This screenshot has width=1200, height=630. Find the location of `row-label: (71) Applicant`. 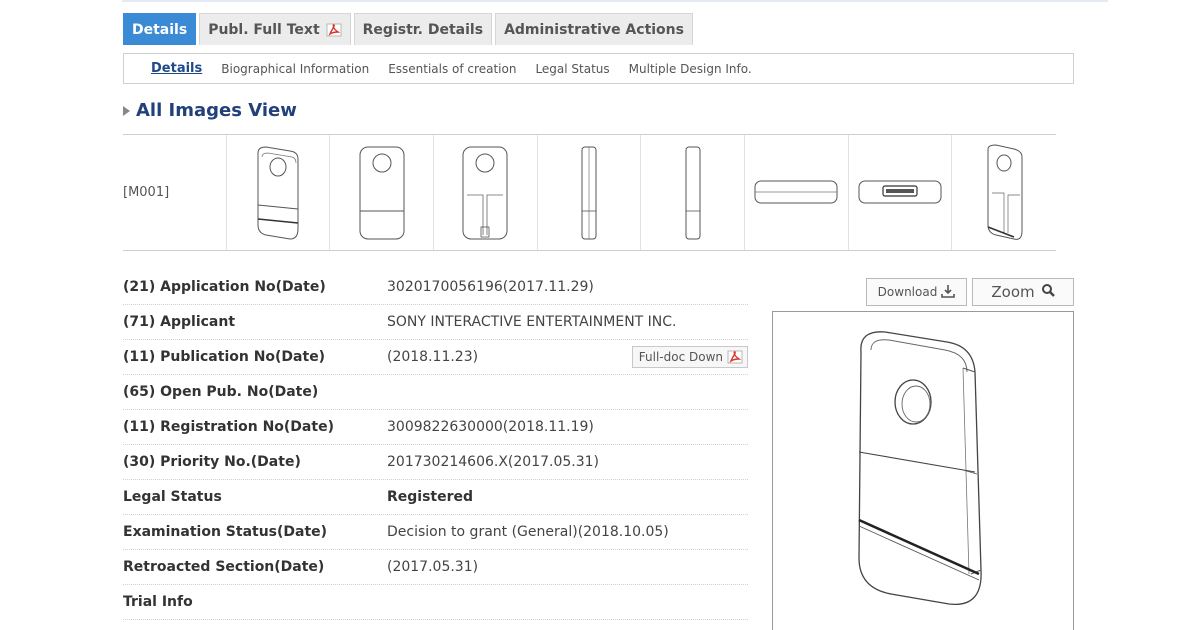

row-label: (71) Applicant is located at coordinates (179, 322).